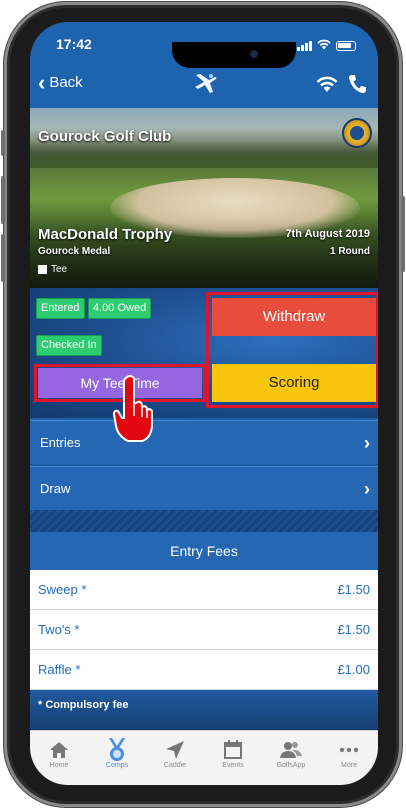  I want to click on competition-date: 7th August 2019, so click(327, 234).